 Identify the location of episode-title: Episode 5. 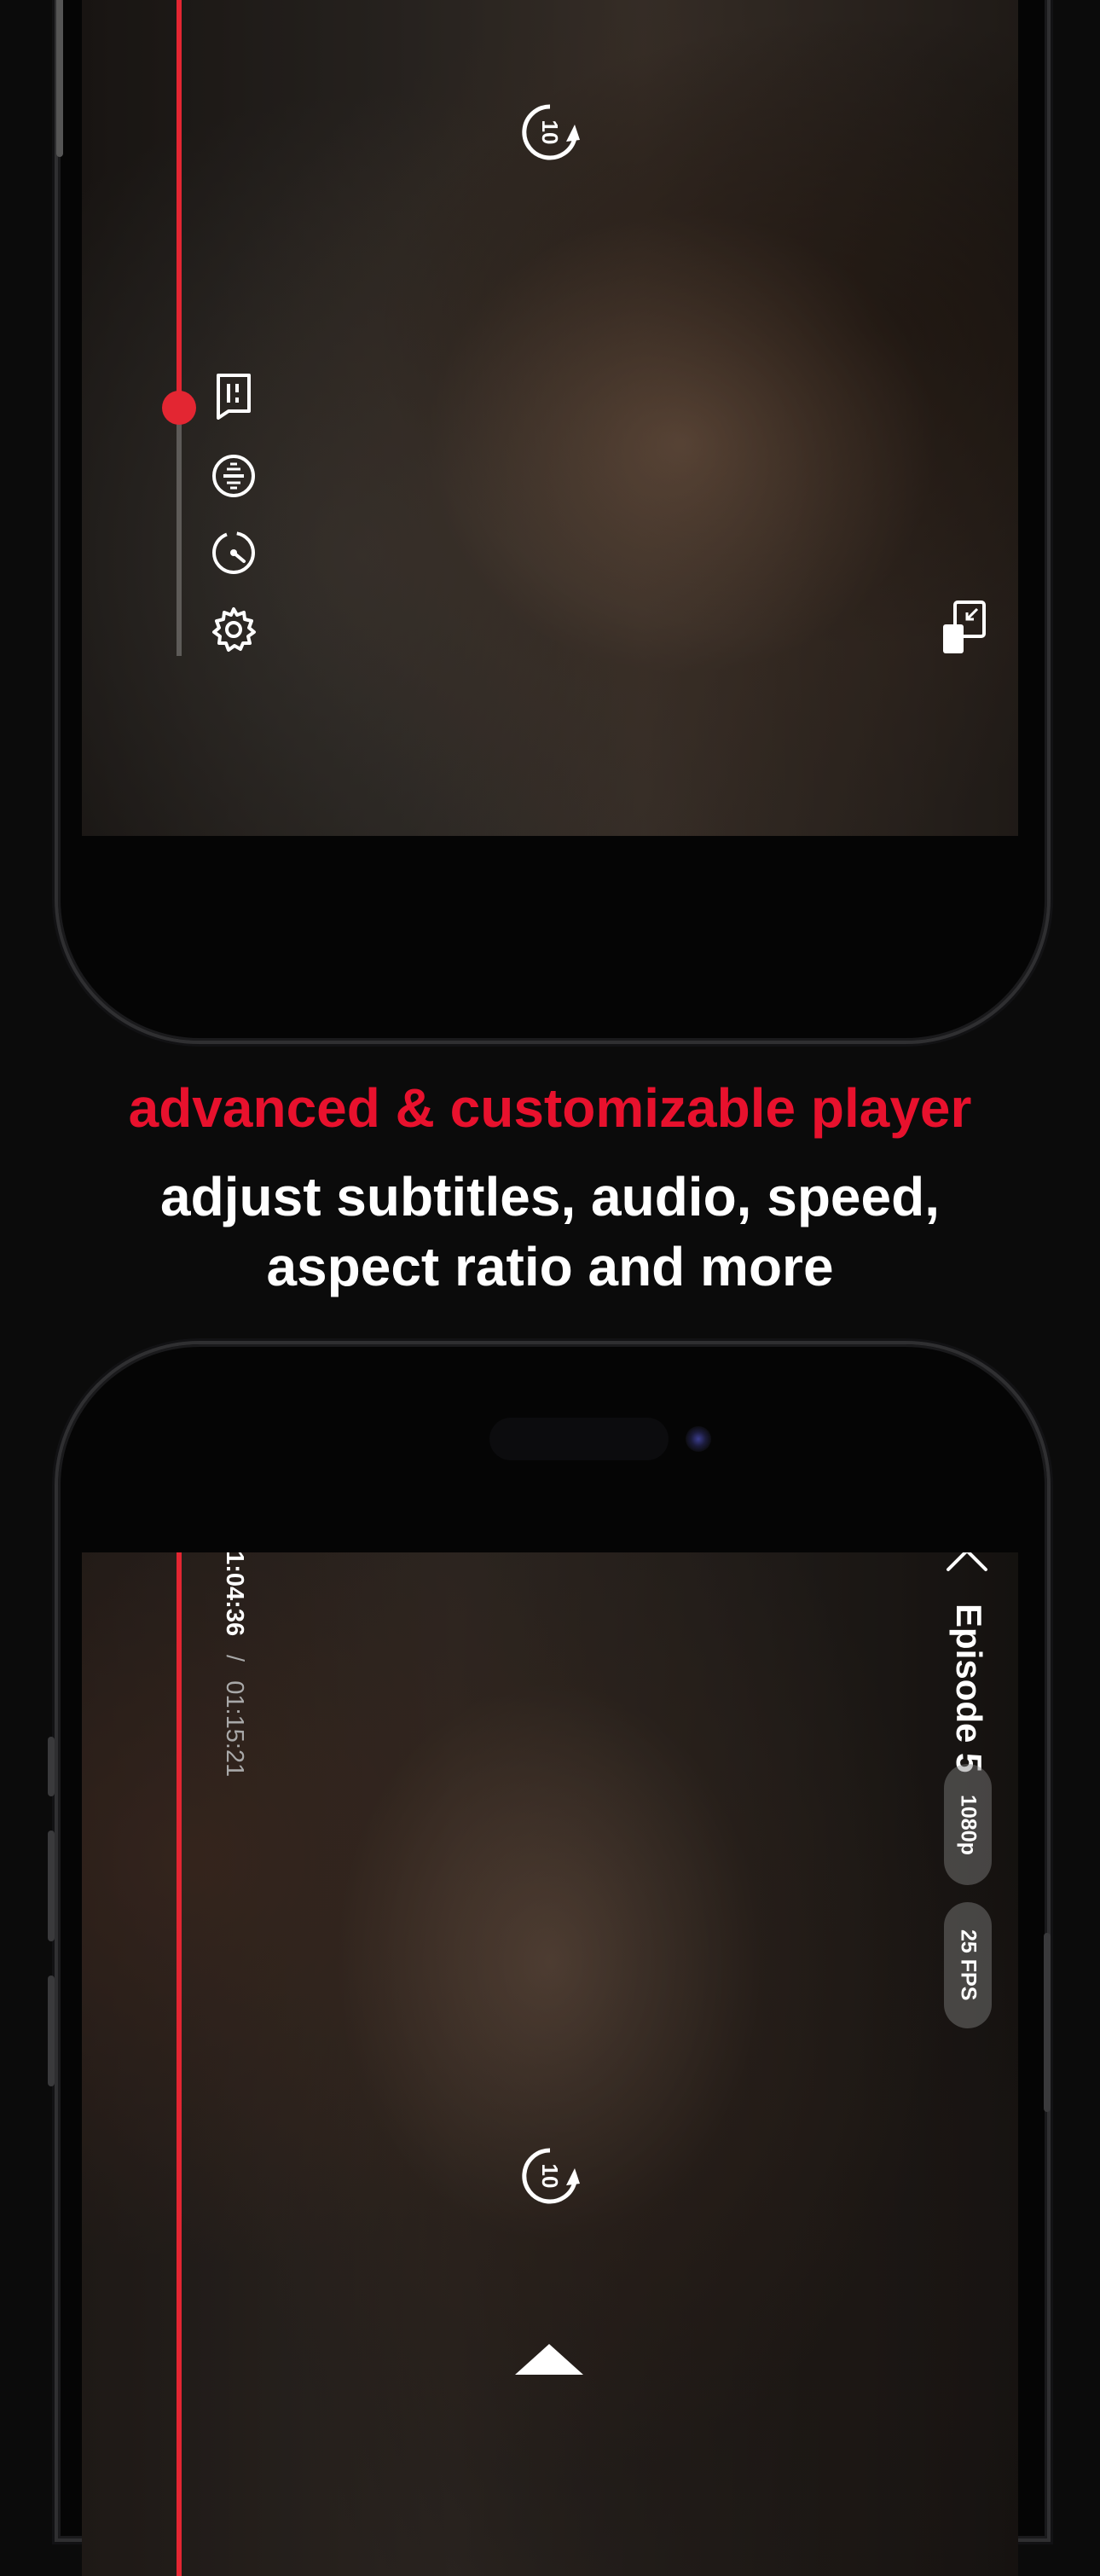
(969, 1688).